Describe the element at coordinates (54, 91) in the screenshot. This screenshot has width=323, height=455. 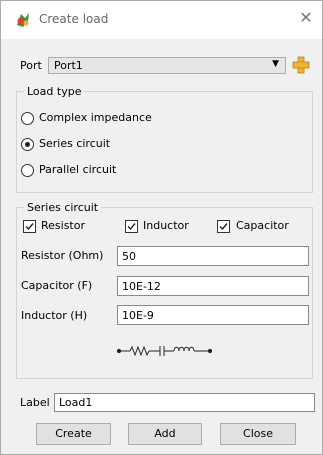
I see `load-type-legend: Load type` at that location.